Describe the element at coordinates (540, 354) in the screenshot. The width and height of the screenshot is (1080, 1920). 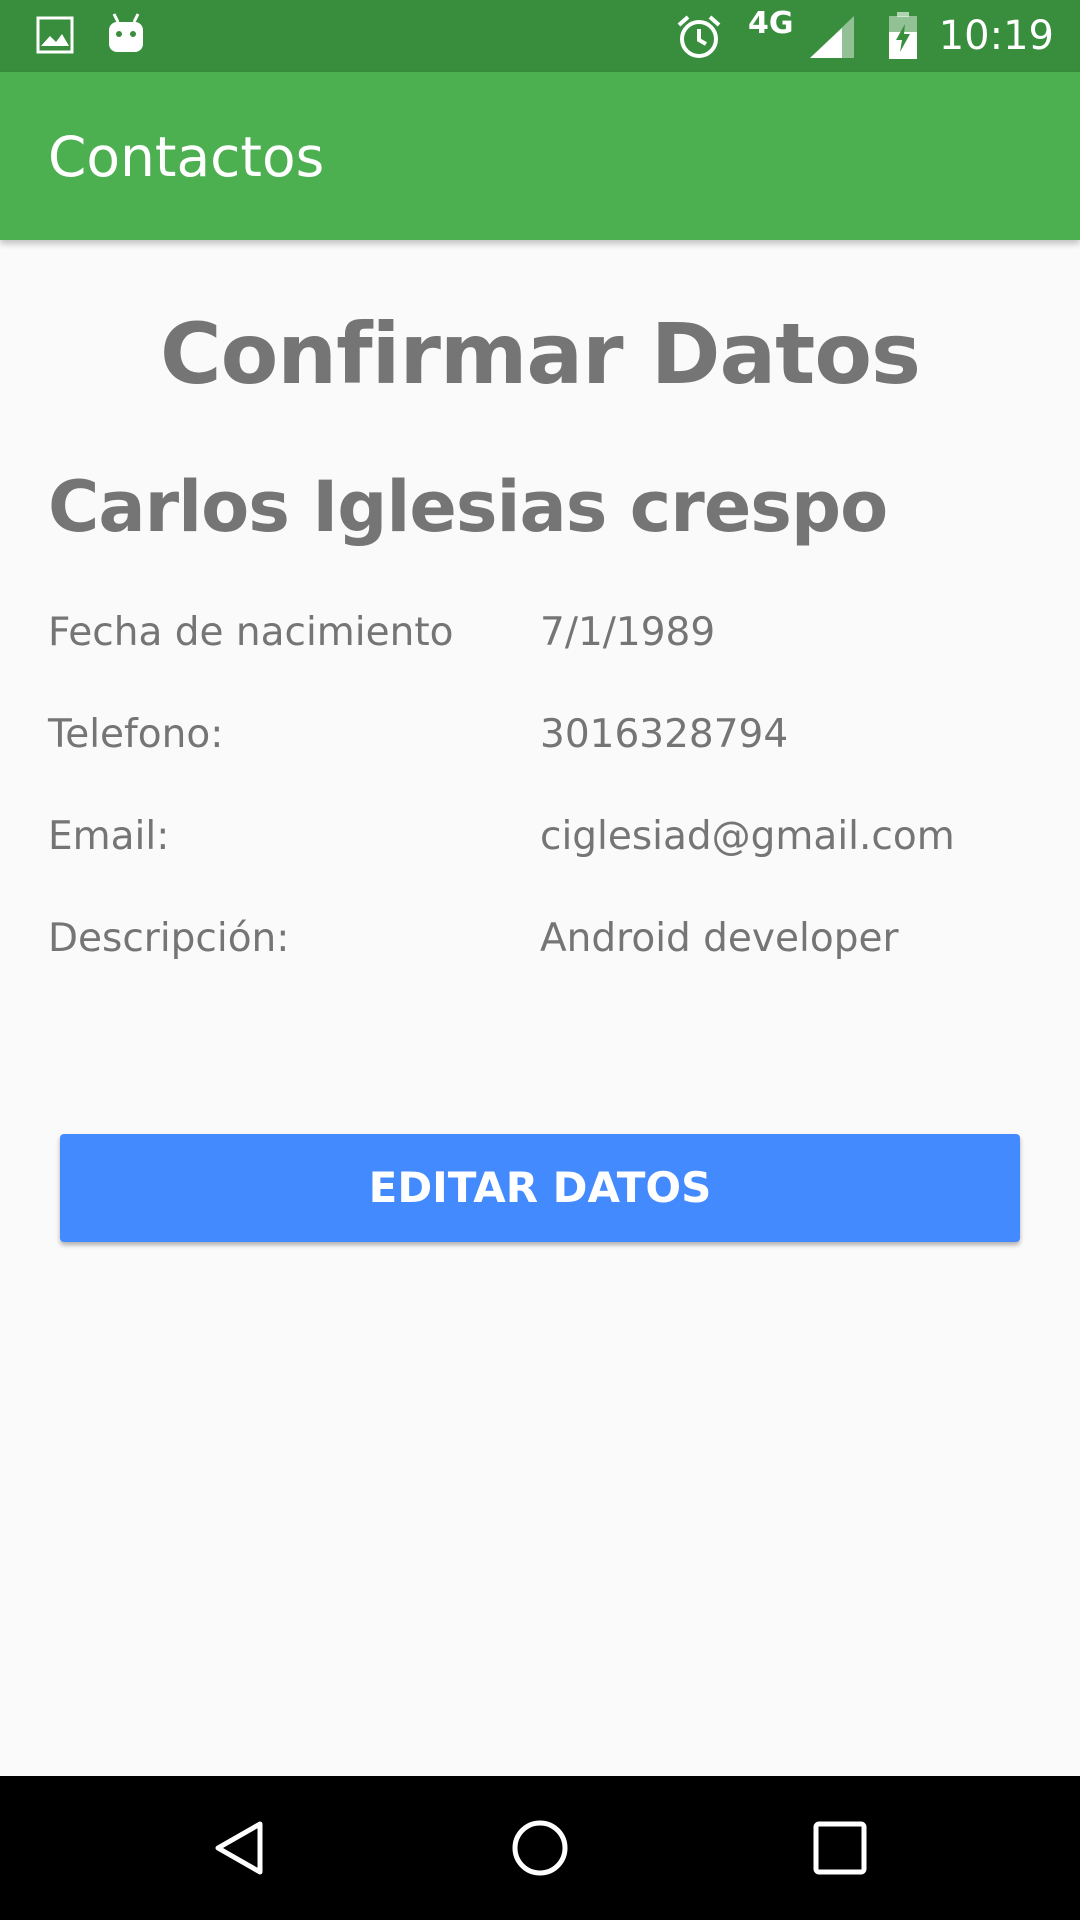
I see `page-title: Confirmar Datos` at that location.